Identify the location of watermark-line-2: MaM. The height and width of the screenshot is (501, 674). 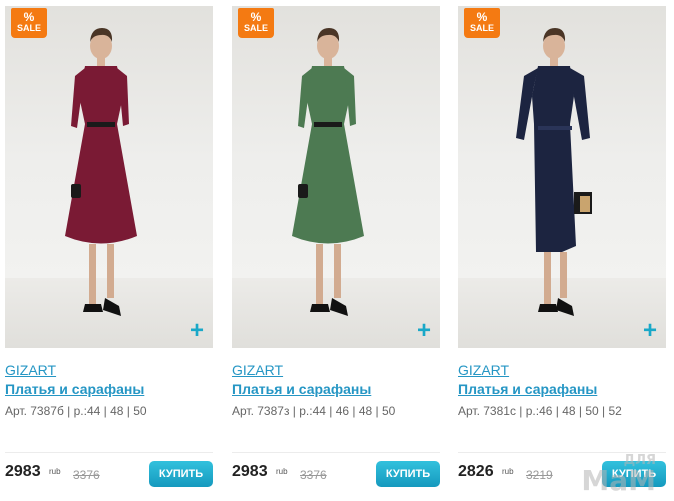
(618, 480).